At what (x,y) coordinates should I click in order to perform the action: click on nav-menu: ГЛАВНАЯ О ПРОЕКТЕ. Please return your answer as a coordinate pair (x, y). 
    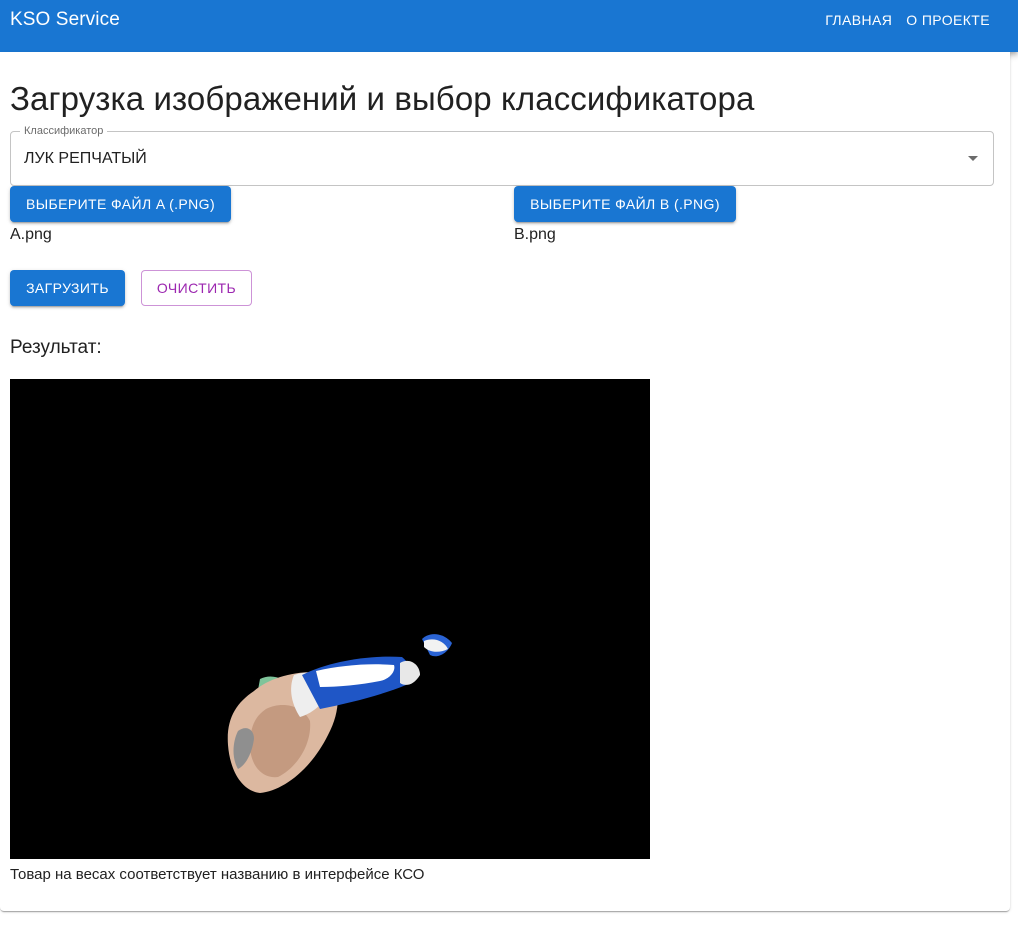
    Looking at the image, I should click on (907, 20).